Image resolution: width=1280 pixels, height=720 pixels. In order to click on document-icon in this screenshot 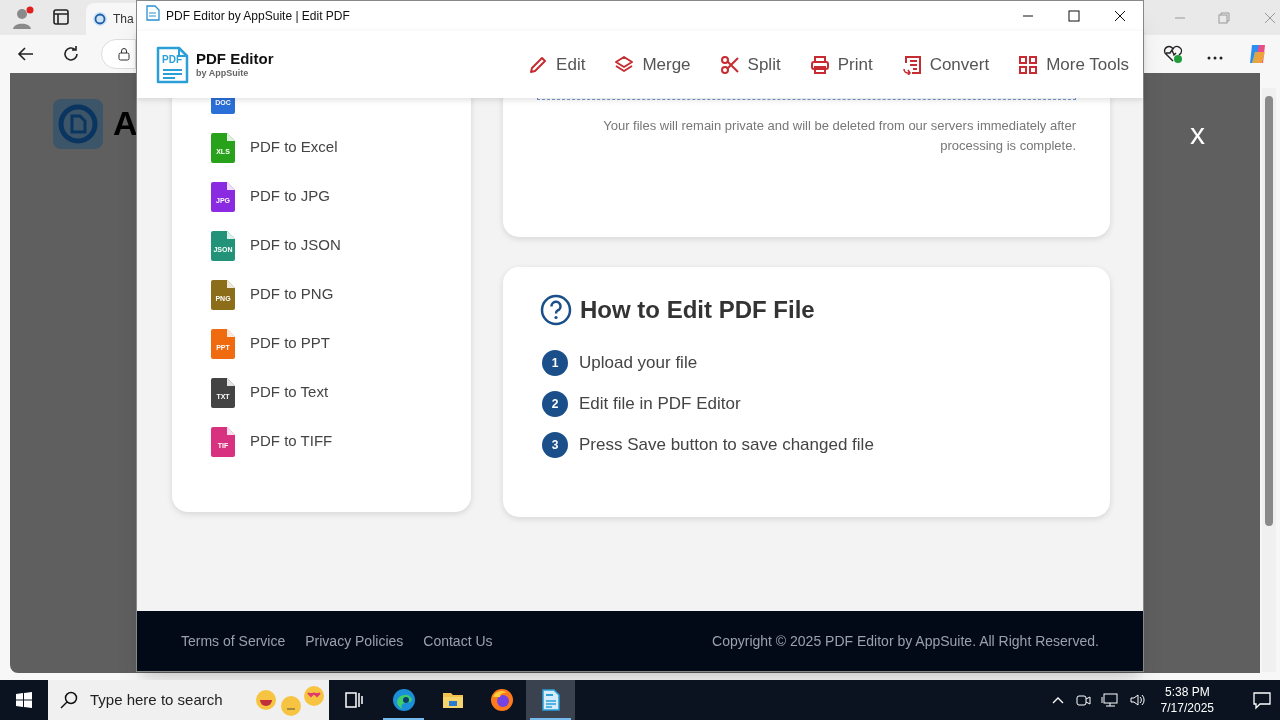, I will do `click(911, 64)`.